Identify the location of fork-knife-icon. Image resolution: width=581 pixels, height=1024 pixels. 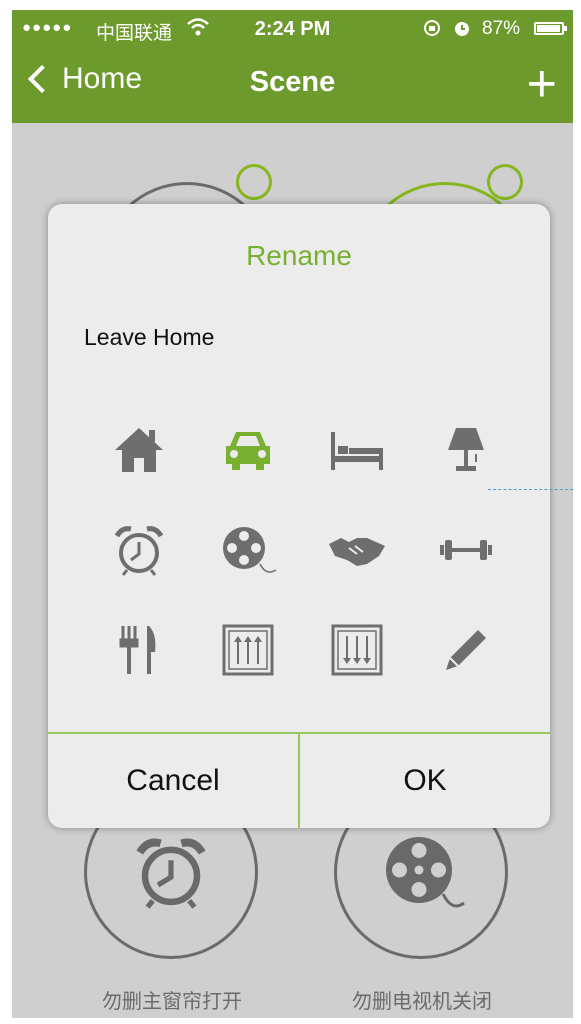
(137, 650).